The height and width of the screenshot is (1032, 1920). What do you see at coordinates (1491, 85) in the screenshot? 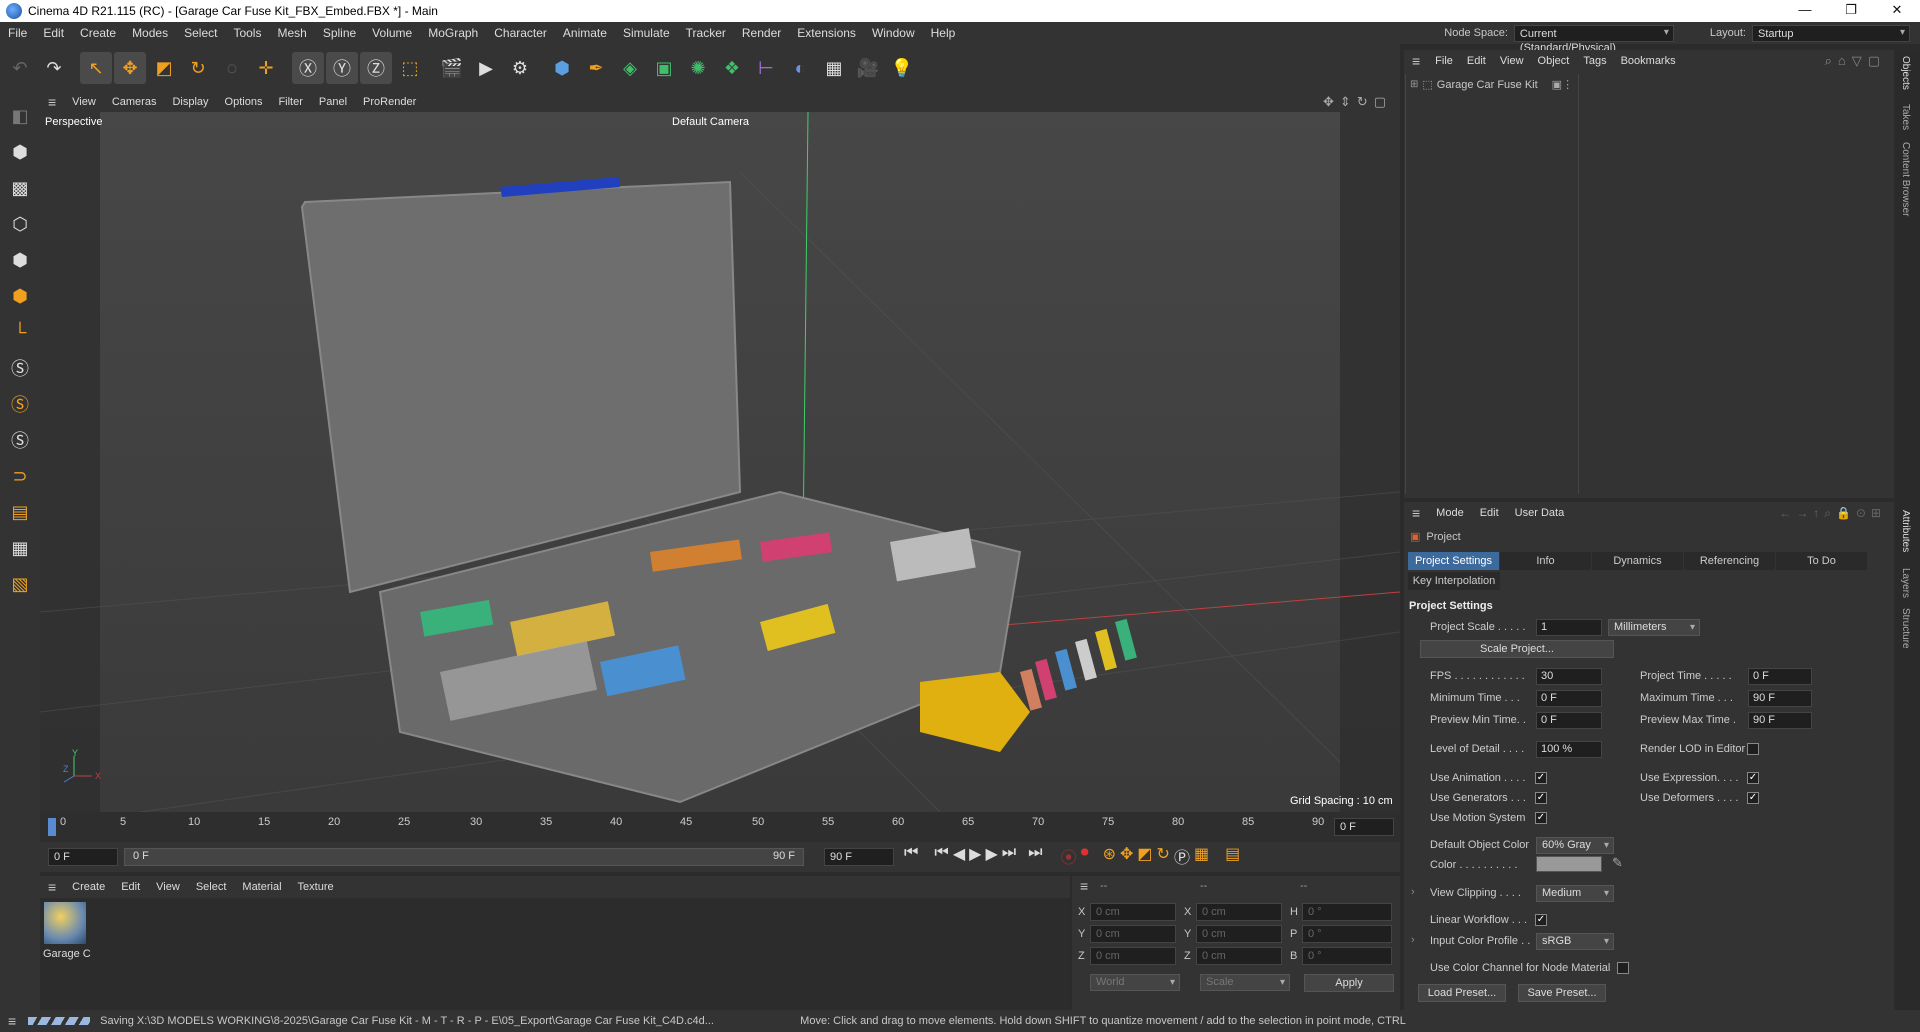
I see `object-row: ⊞ ⬚ Garage Car Fuse Kit ▣⋮` at bounding box center [1491, 85].